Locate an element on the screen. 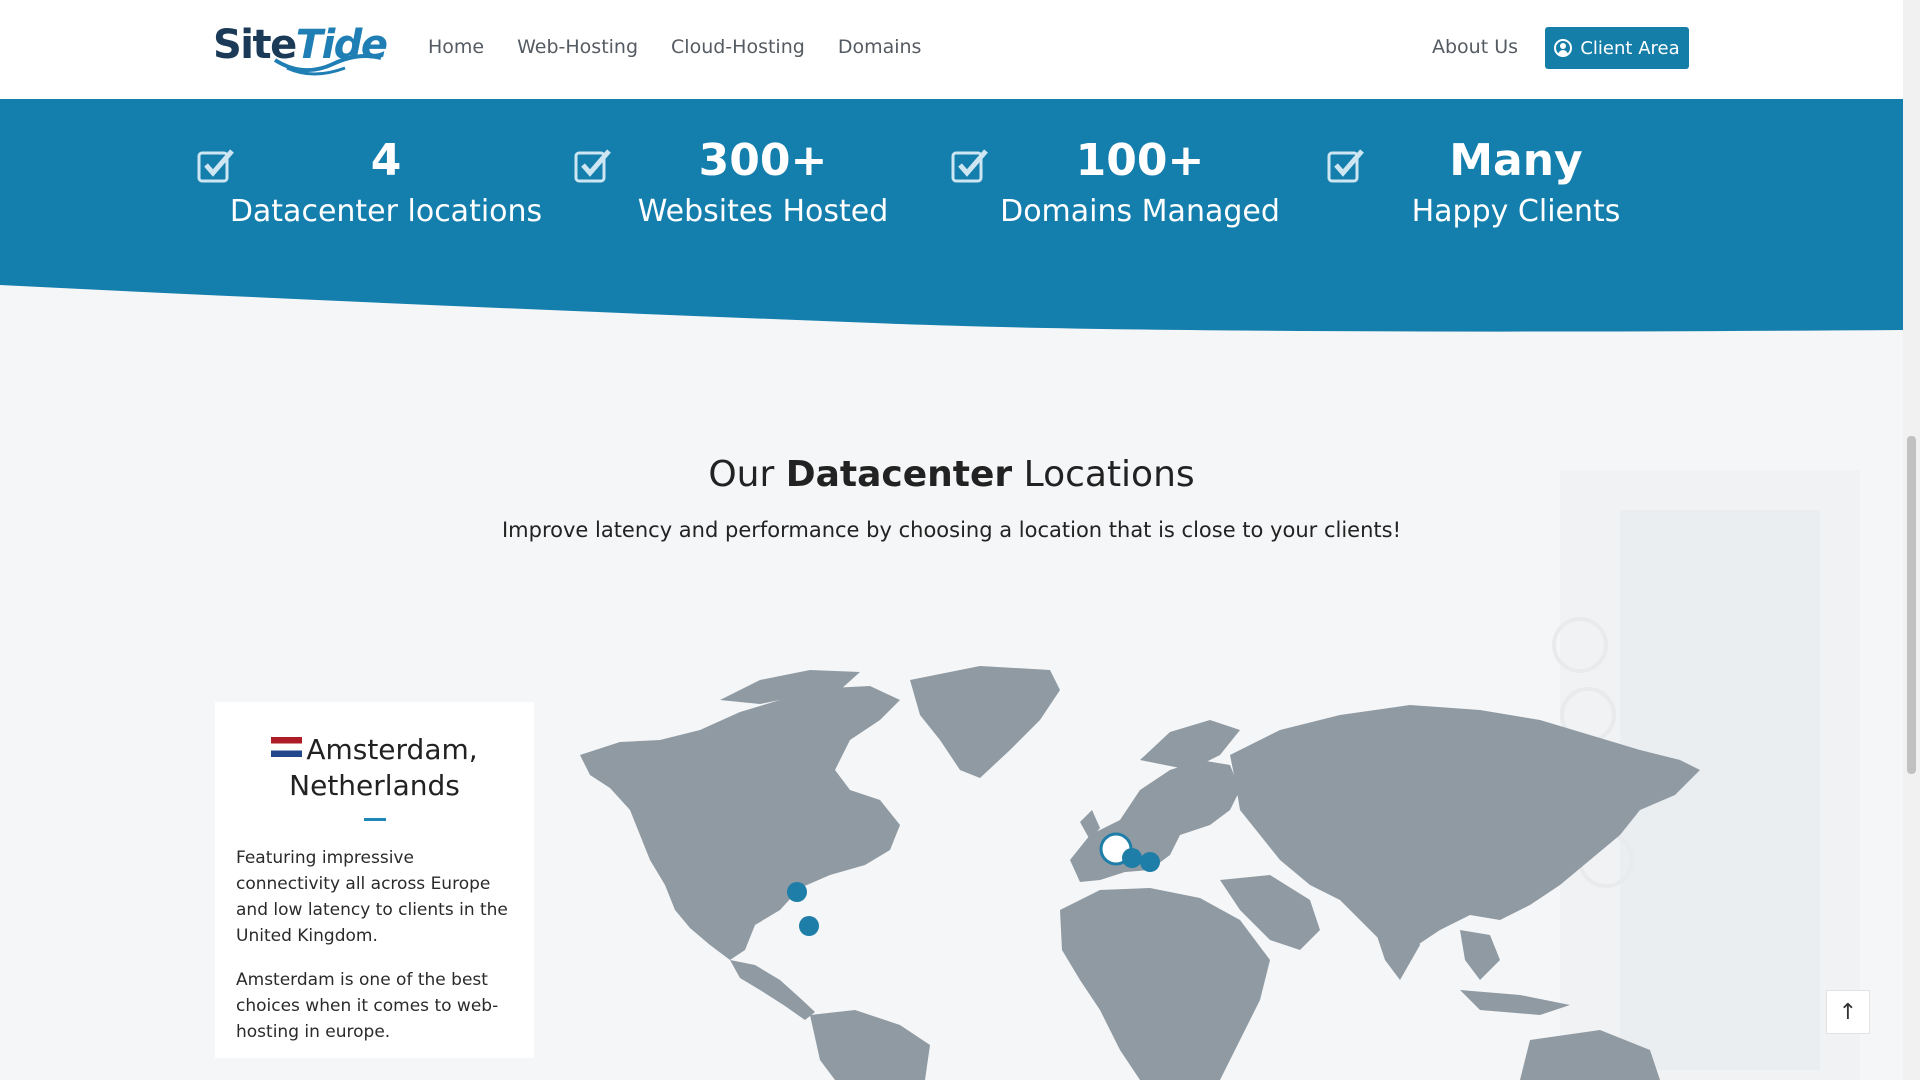 This screenshot has height=1080, width=1920. stat-label: Websites Hosted is located at coordinates (763, 211).